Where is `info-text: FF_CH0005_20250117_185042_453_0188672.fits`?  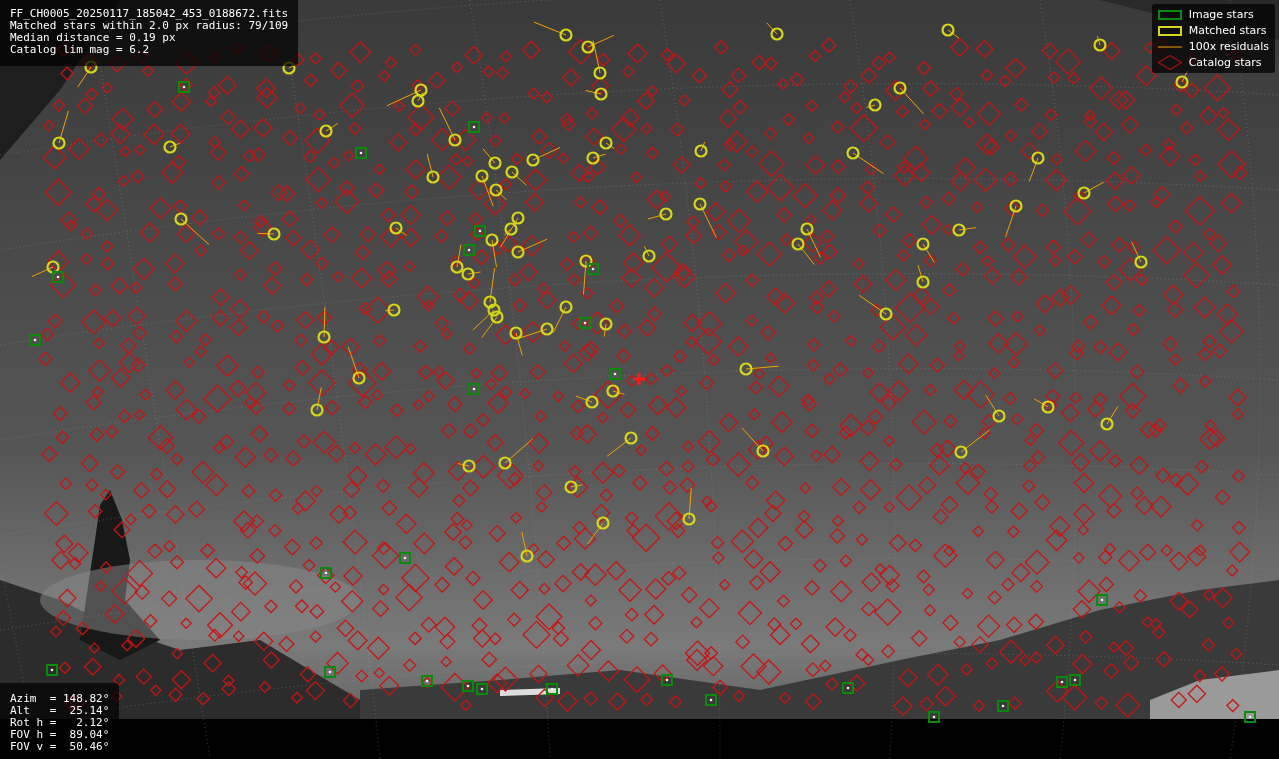
info-text: FF_CH0005_20250117_185042_453_0188672.fits is located at coordinates (149, 14).